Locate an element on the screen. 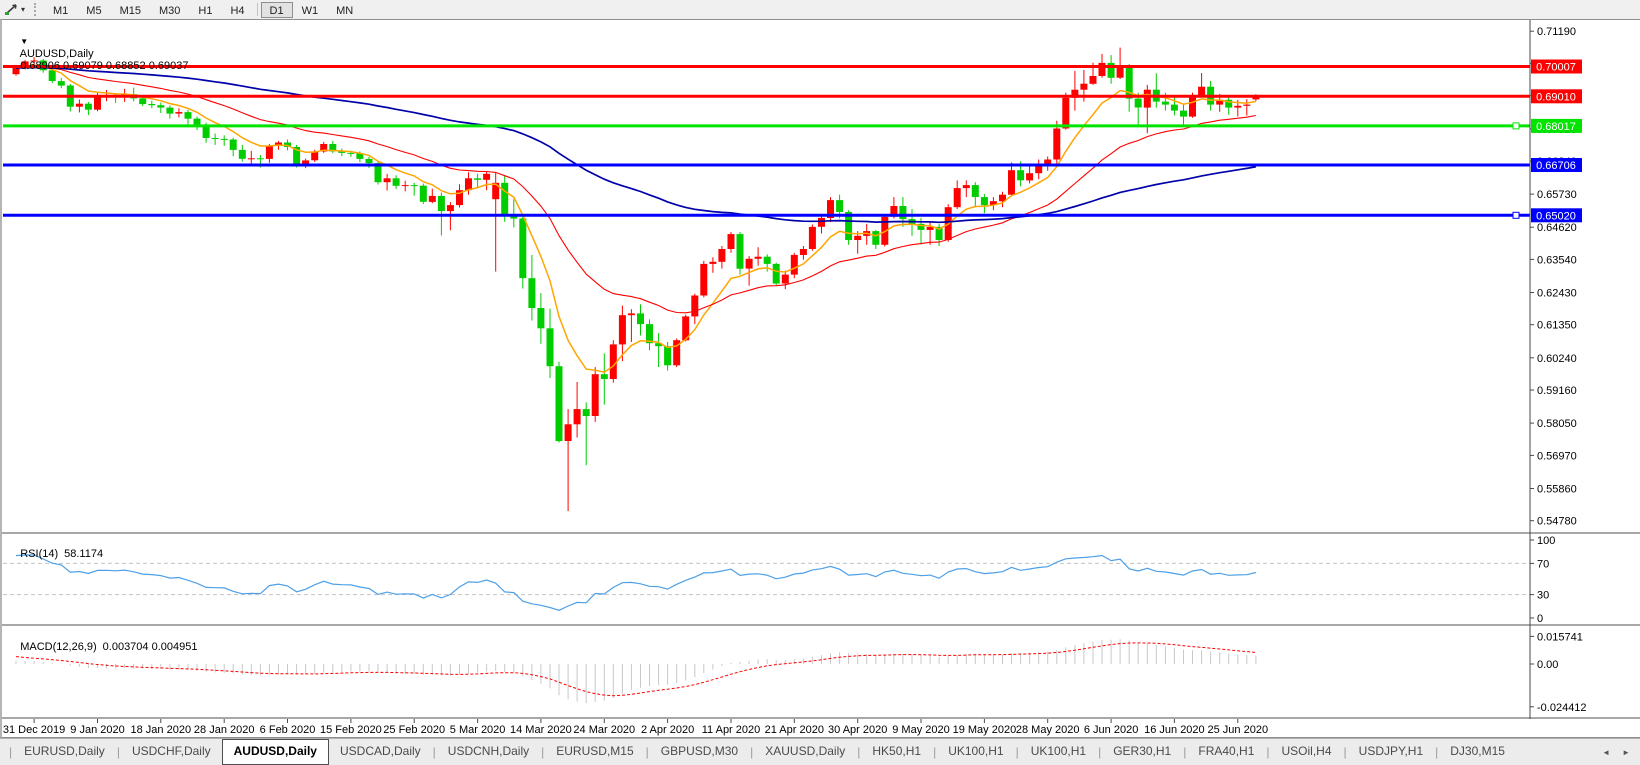  date-label: 11 Apr 2020 is located at coordinates (731, 730).